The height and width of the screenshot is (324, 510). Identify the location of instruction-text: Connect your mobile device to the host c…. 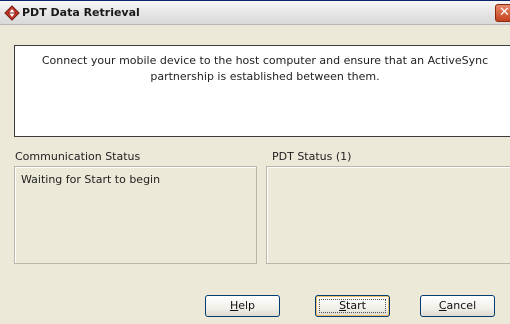
(265, 69).